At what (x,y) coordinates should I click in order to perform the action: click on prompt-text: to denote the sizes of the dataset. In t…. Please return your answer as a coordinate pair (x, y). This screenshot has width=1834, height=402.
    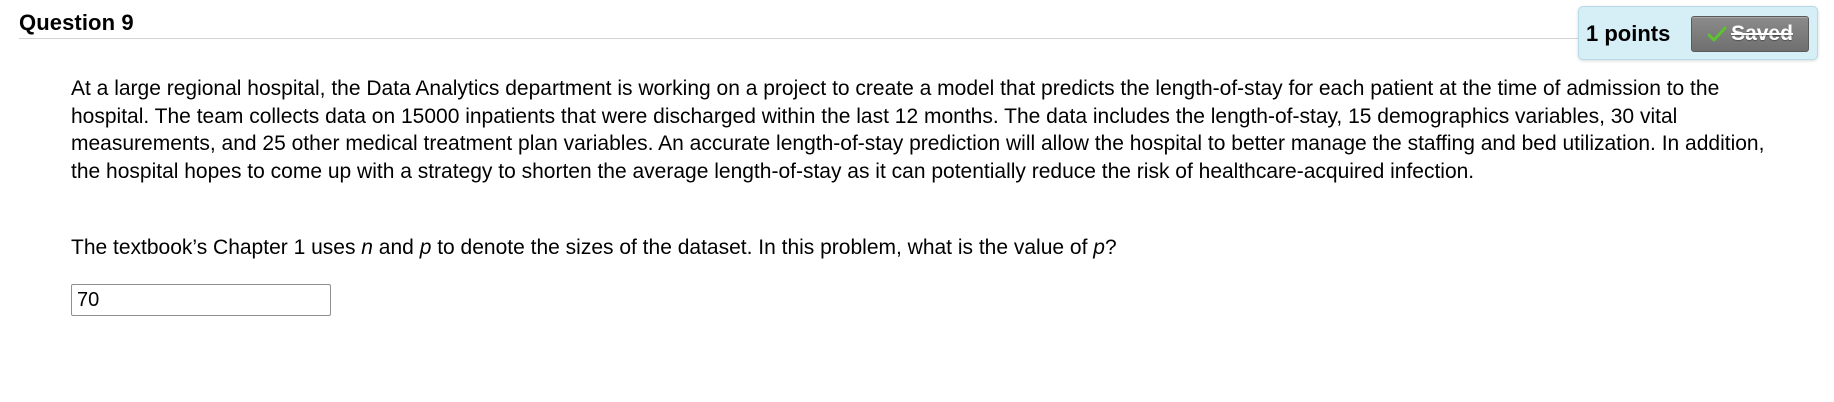
    Looking at the image, I should click on (762, 247).